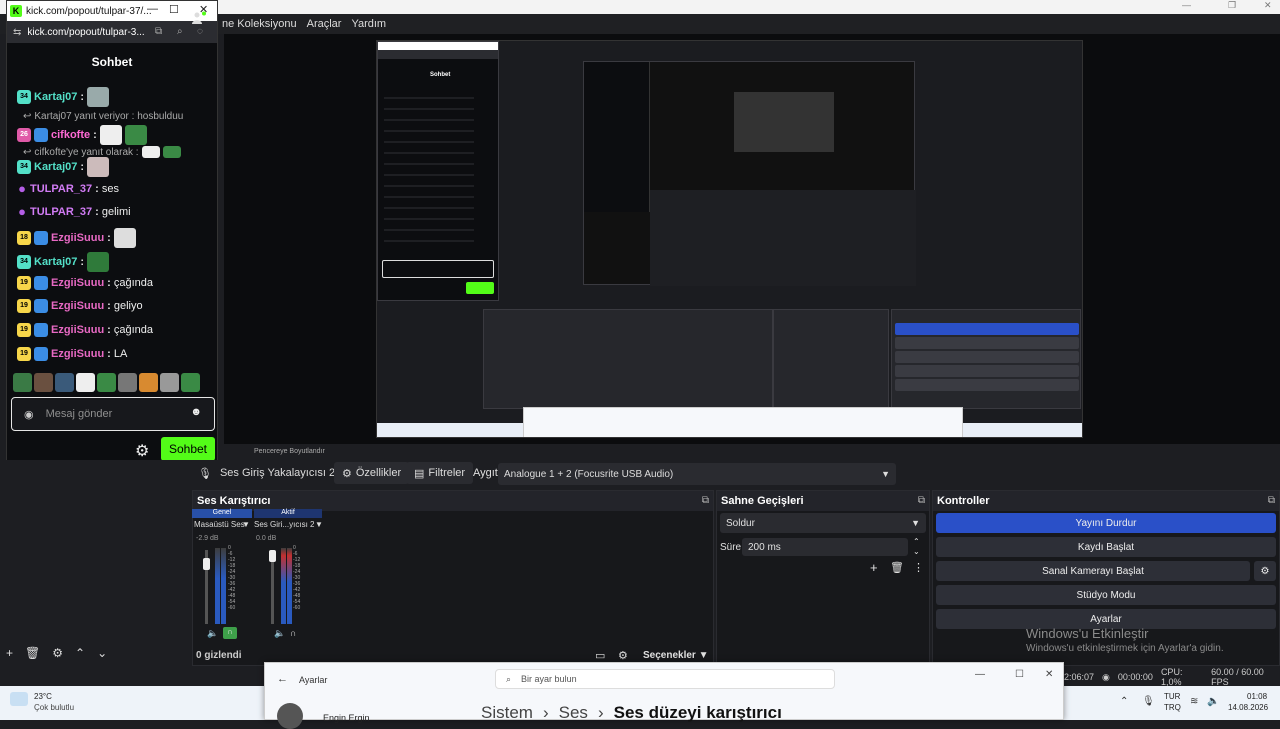  What do you see at coordinates (188, 449) in the screenshot?
I see `send-chat-button: Sohbet` at bounding box center [188, 449].